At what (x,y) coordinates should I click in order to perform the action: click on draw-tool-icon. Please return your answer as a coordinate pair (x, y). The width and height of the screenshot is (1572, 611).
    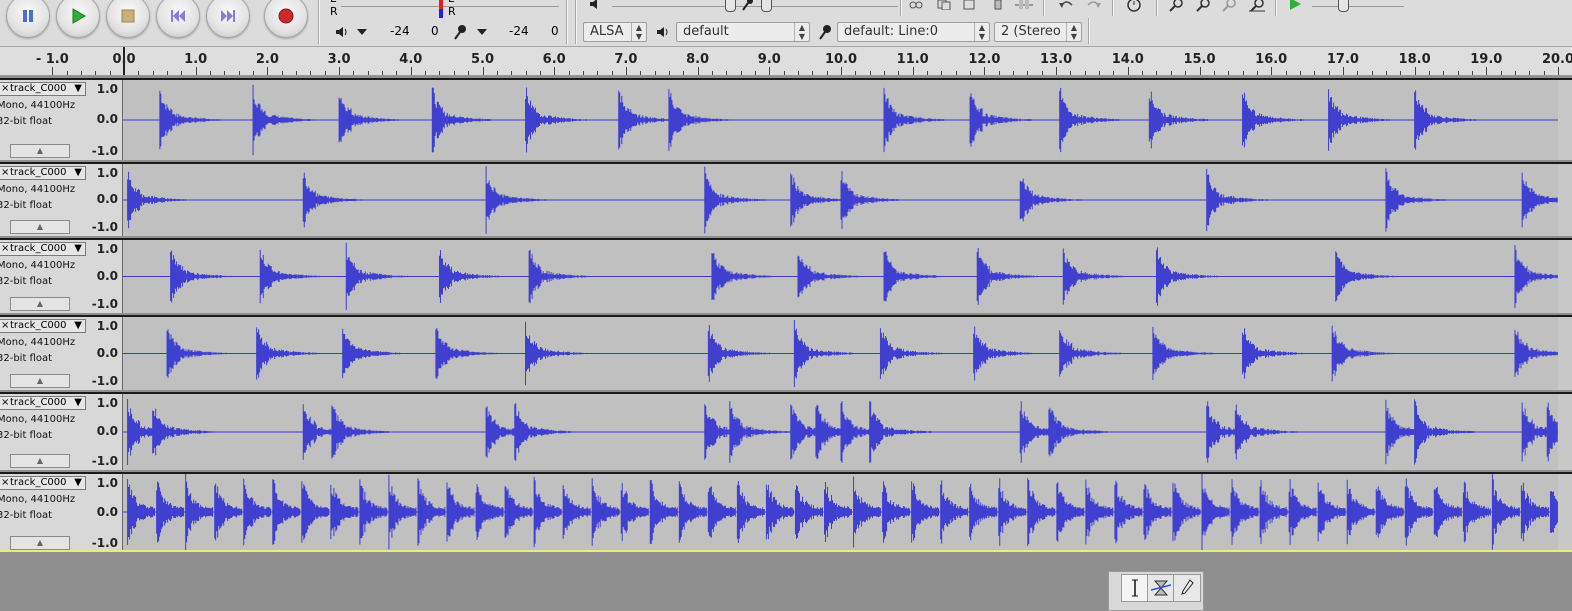
    Looking at the image, I should click on (1187, 587).